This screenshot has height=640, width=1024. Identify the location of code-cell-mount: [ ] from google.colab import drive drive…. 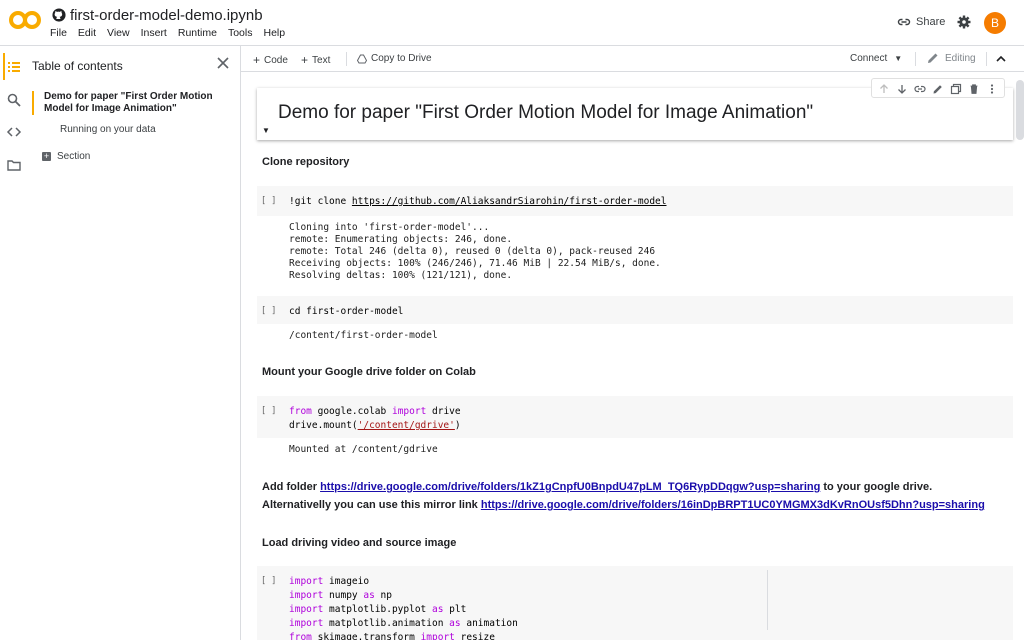
(635, 417).